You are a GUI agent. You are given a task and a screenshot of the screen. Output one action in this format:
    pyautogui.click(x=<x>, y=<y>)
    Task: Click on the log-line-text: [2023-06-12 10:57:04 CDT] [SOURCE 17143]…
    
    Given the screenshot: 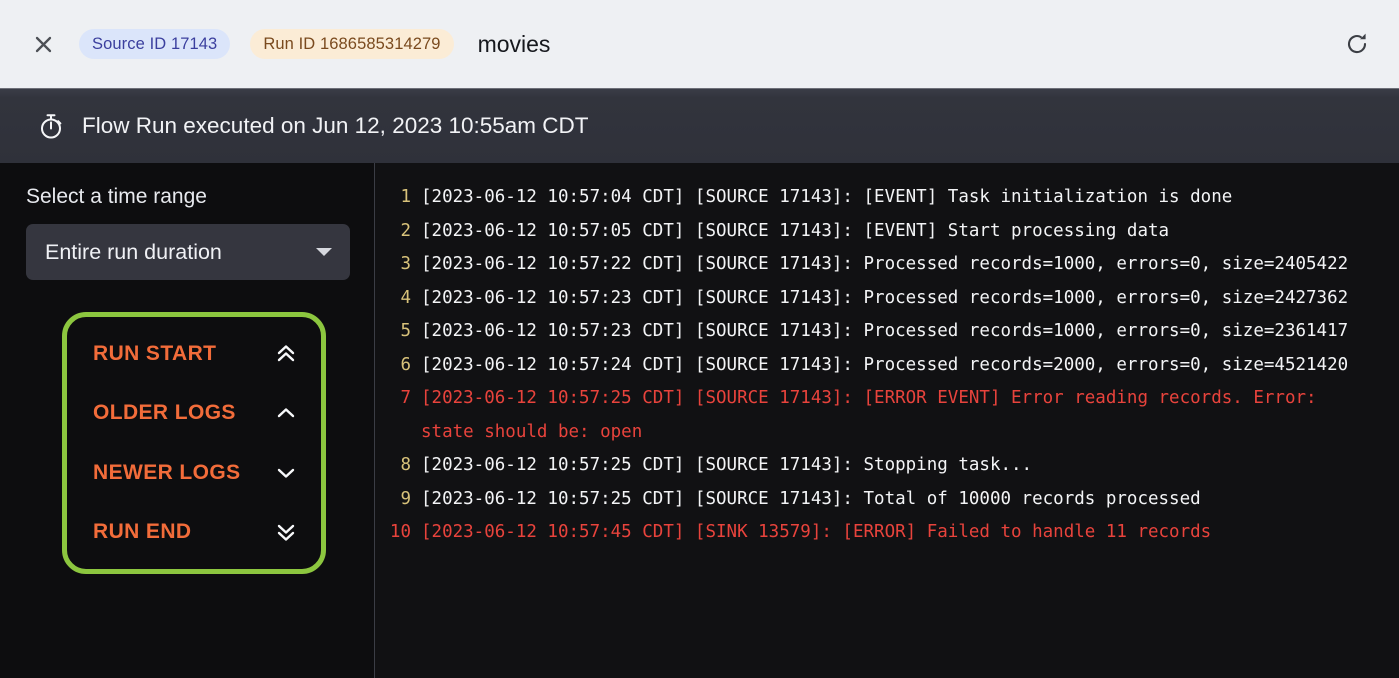 What is the action you would take?
    pyautogui.click(x=827, y=197)
    